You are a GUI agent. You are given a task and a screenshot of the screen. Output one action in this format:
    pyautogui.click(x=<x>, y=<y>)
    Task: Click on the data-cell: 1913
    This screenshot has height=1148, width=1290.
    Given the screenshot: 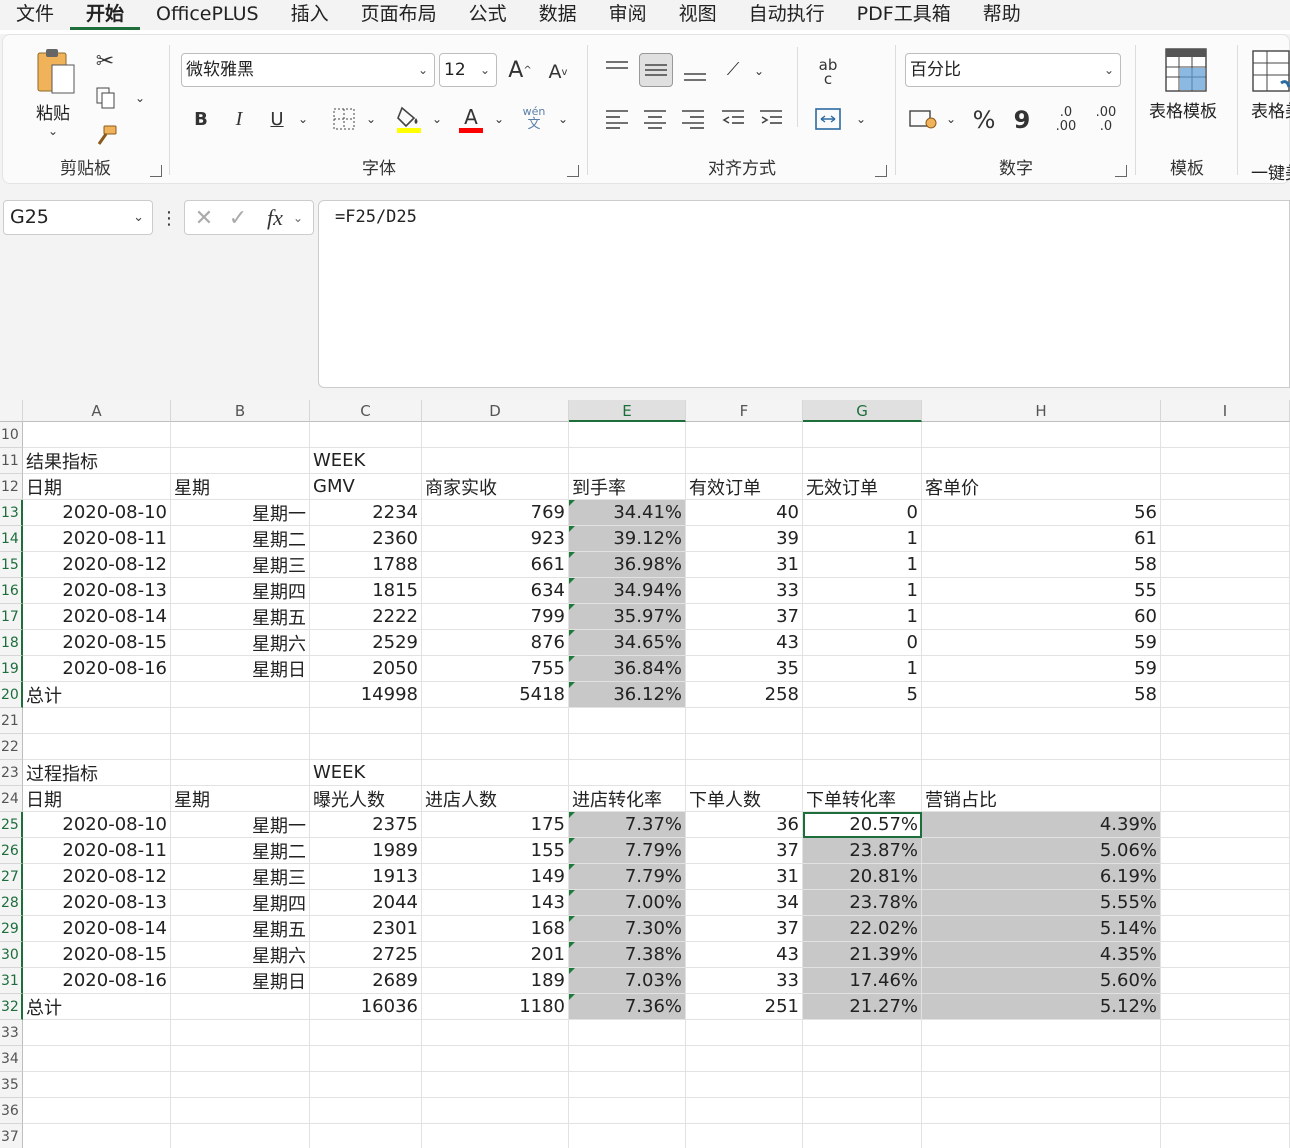 What is the action you would take?
    pyautogui.click(x=366, y=877)
    